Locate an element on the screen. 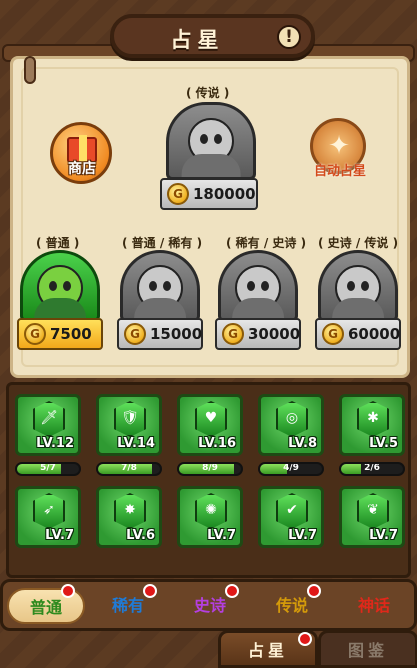 This screenshot has width=417, height=668. legend-summon-button: G 180000 is located at coordinates (209, 194).